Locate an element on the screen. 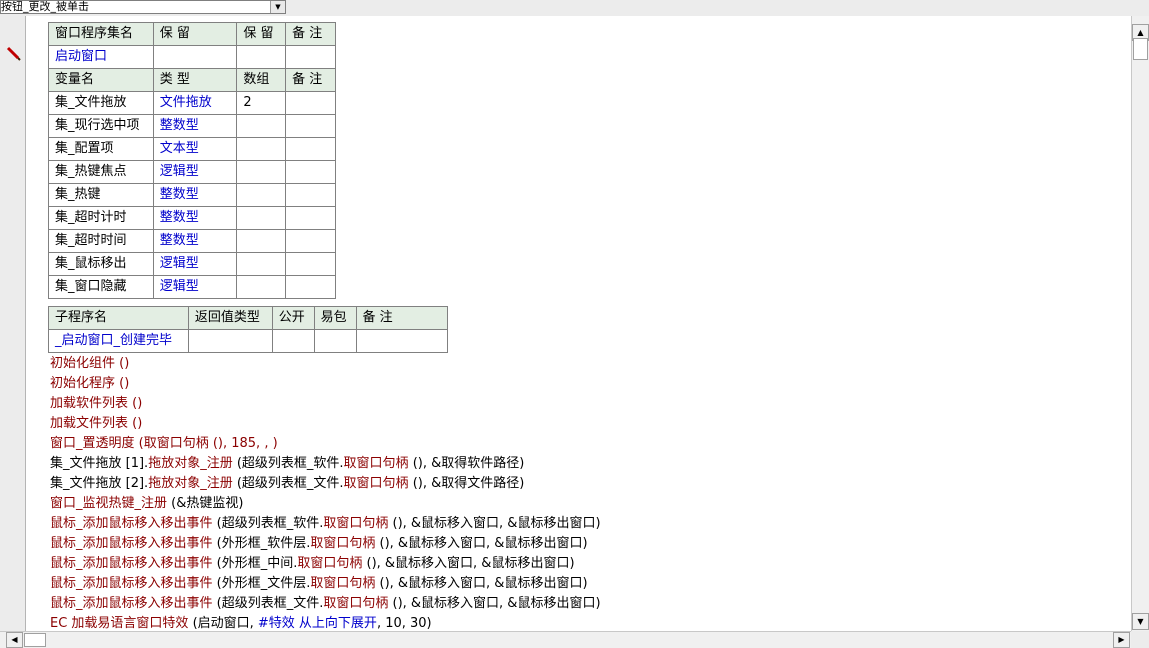 The height and width of the screenshot is (648, 1149). table-header-row: 变量名 类 型 数组 备 注 is located at coordinates (192, 80).